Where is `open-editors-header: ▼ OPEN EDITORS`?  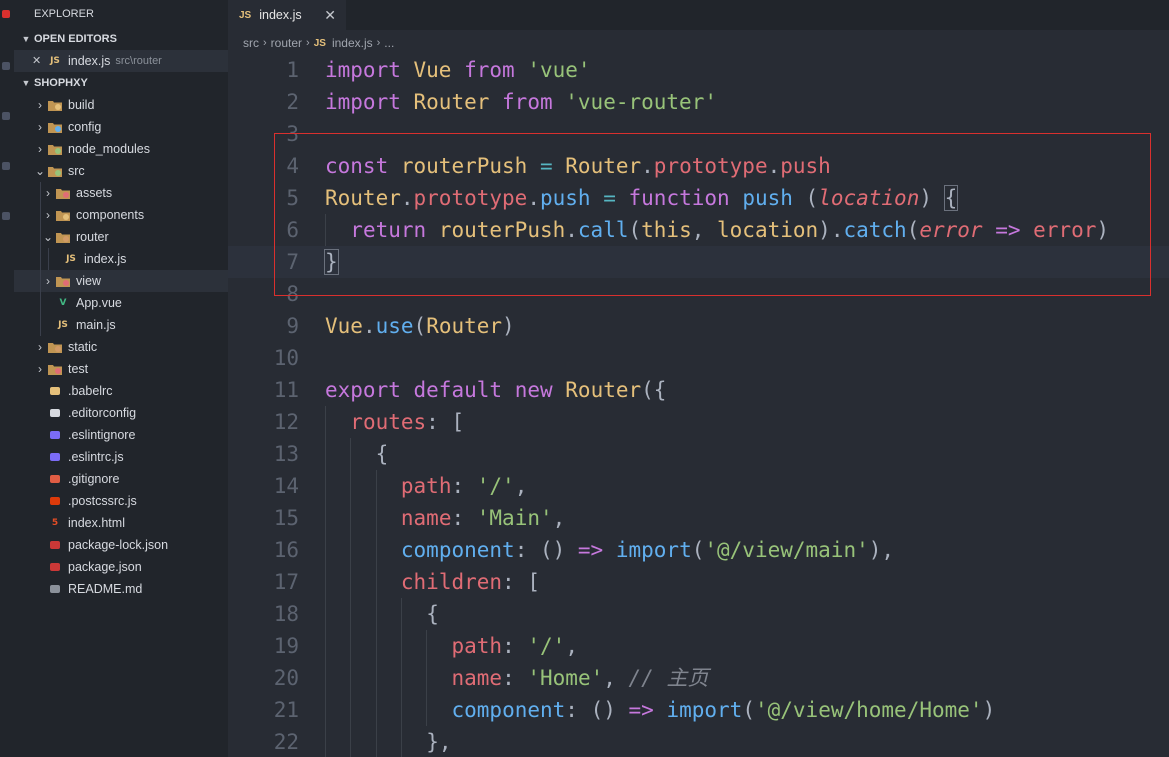
open-editors-header: ▼ OPEN EDITORS is located at coordinates (121, 39).